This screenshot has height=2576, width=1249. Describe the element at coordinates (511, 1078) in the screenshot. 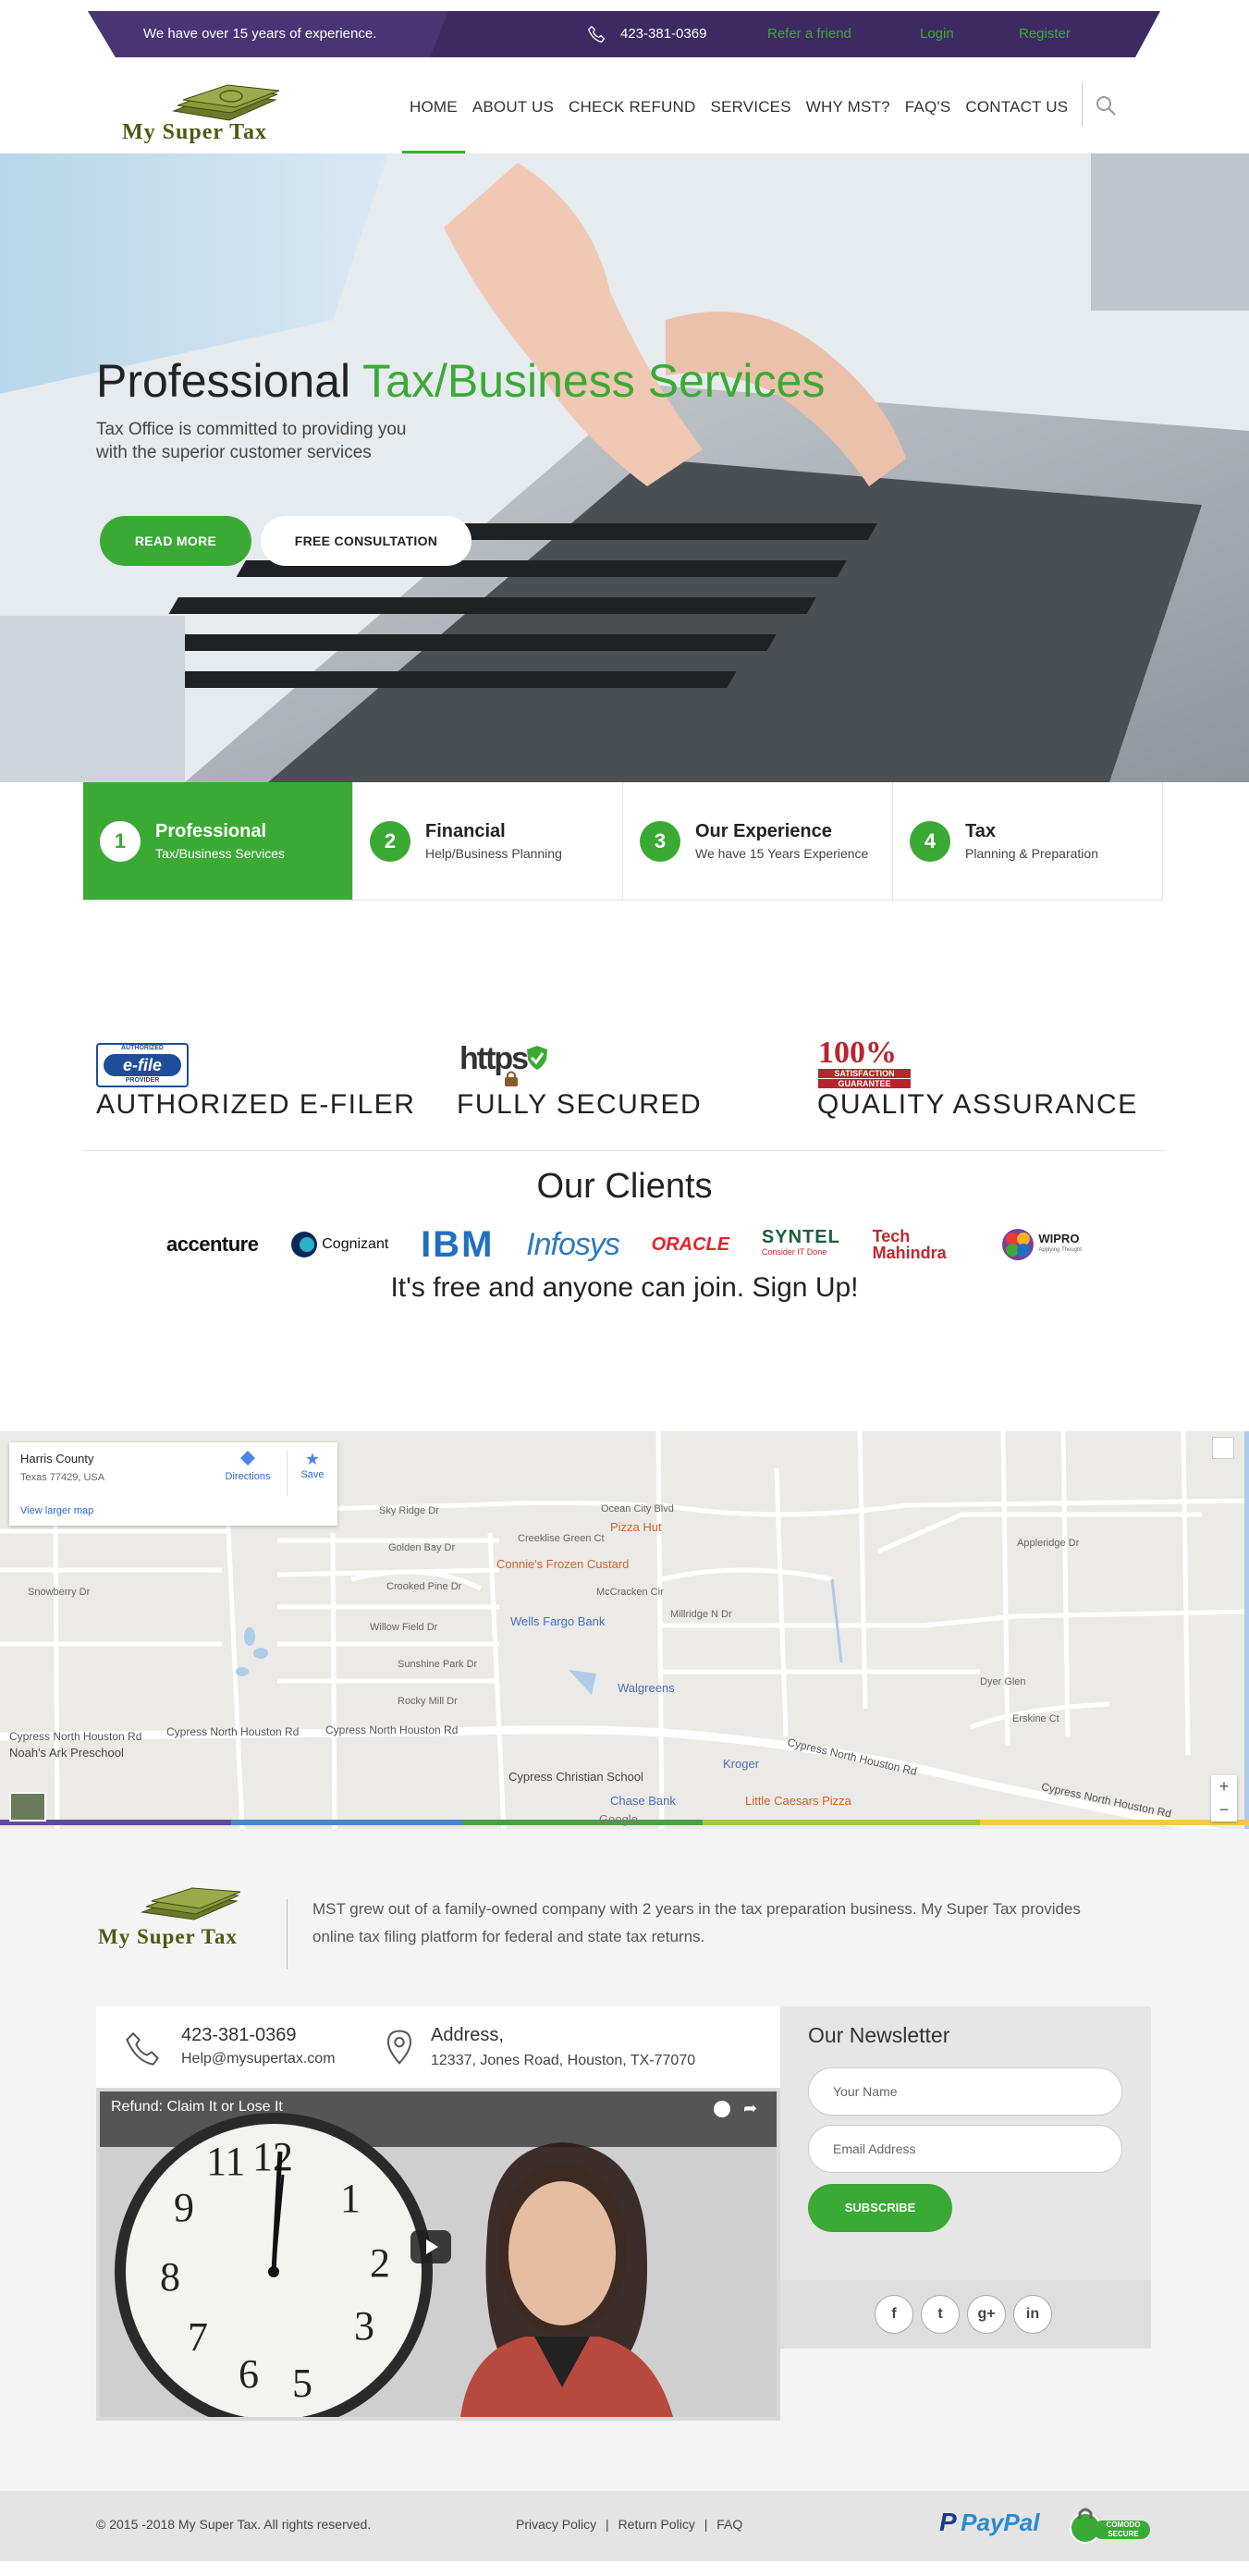

I see `padlock-icon` at that location.